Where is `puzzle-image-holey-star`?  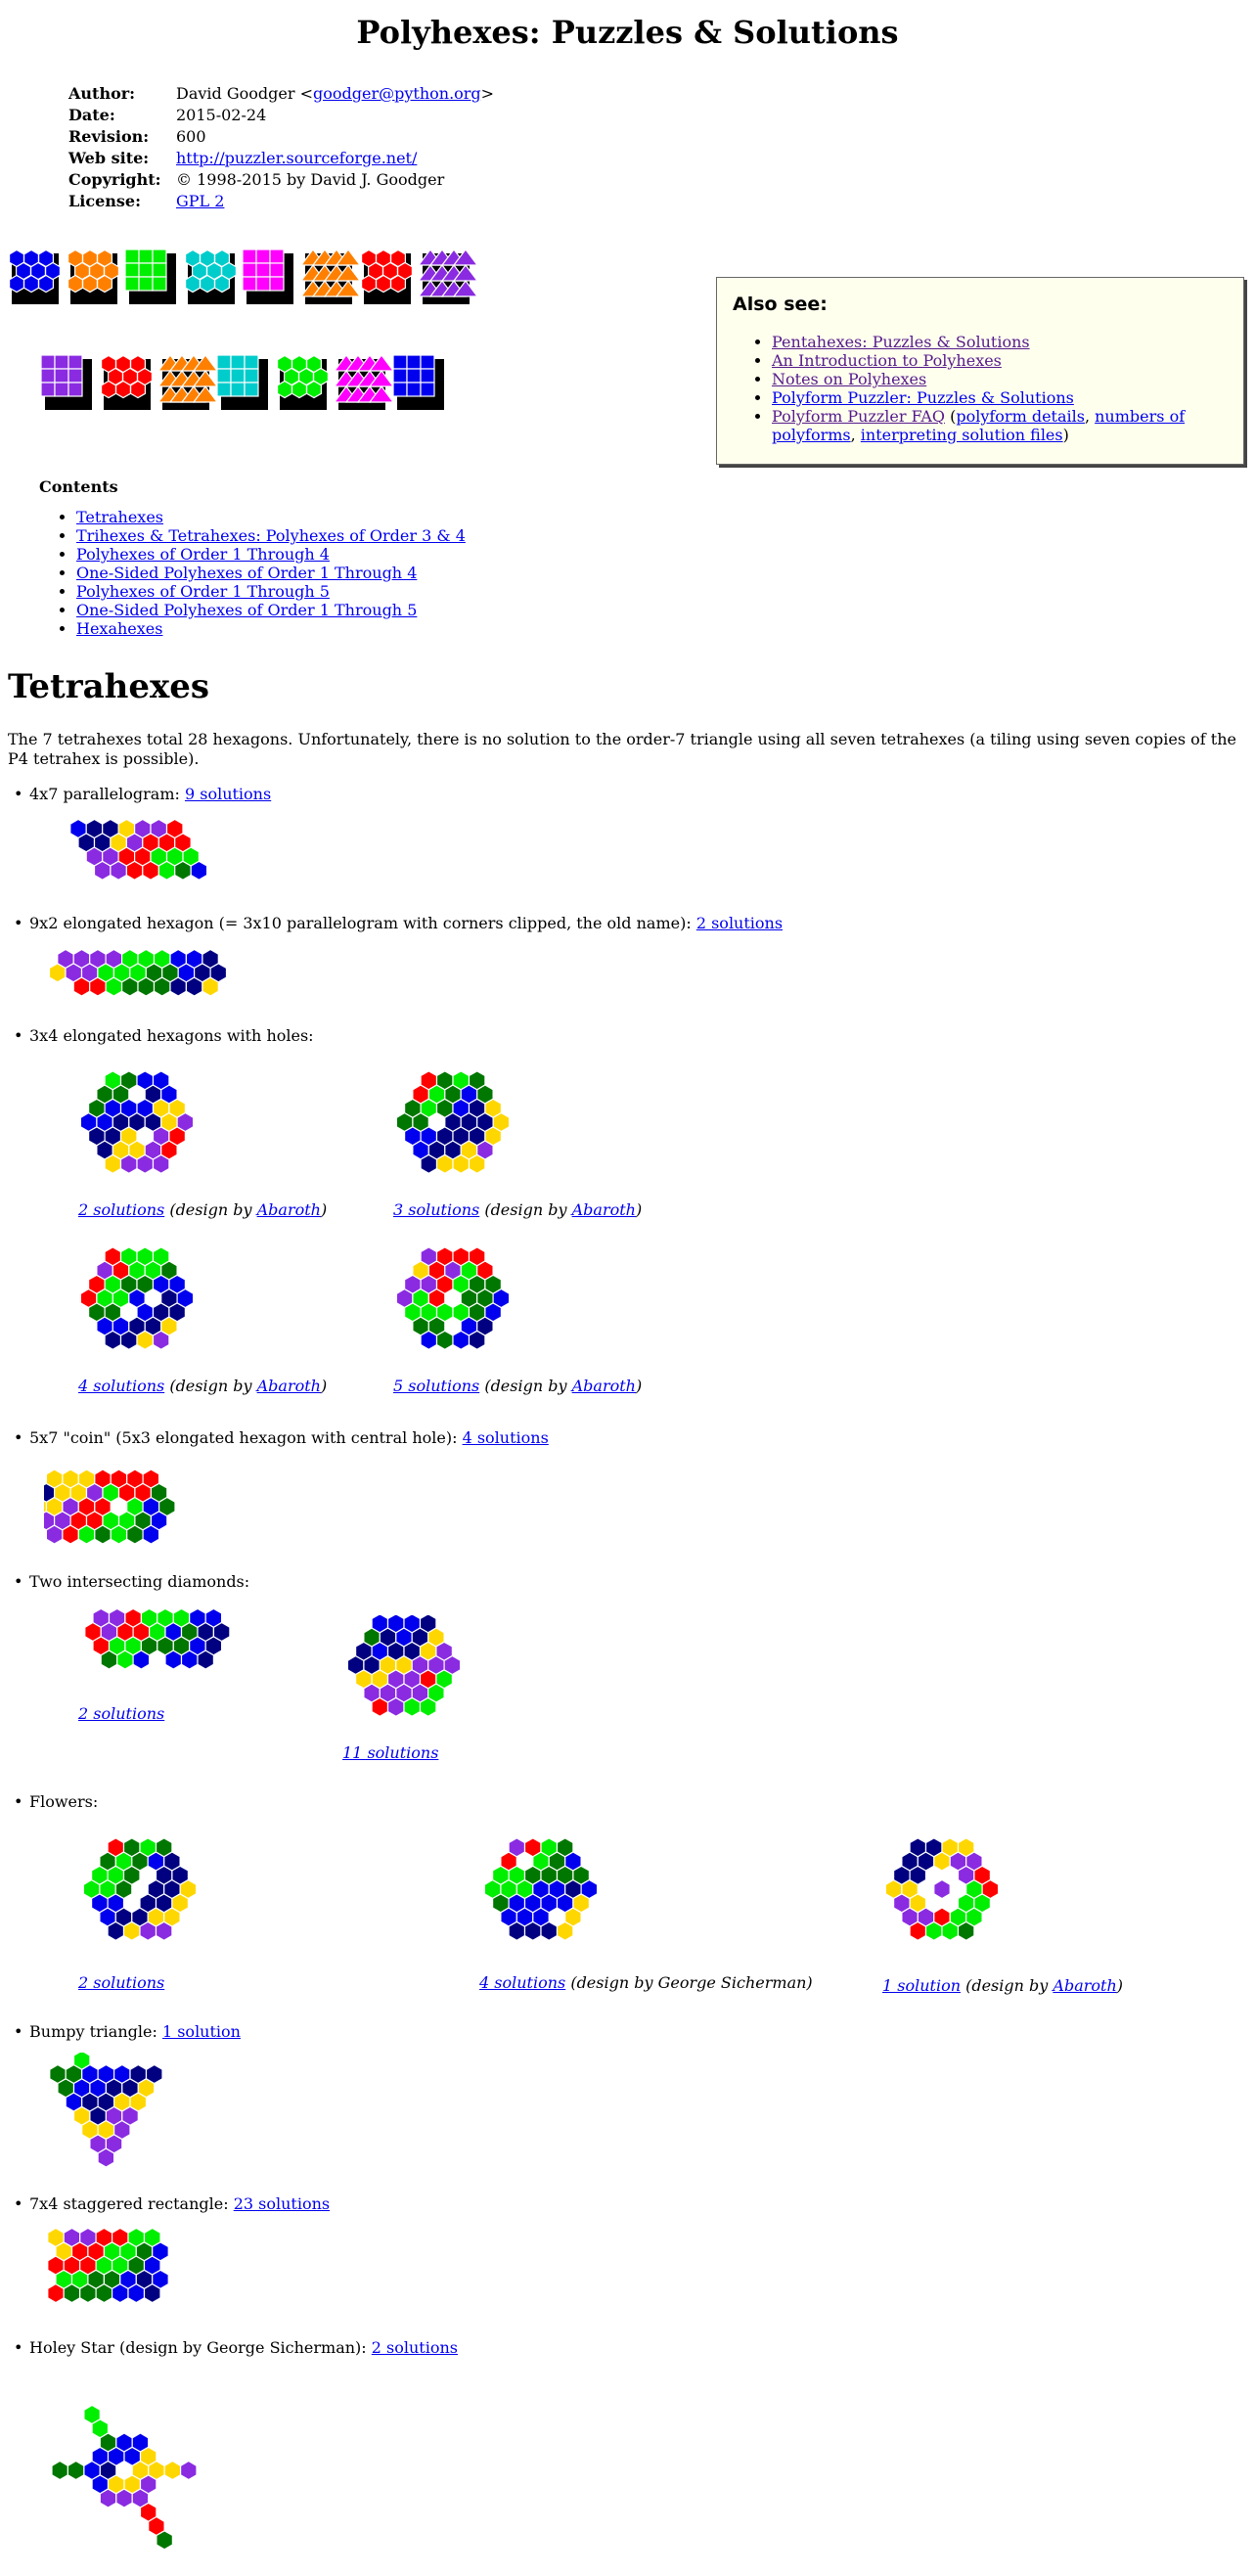 puzzle-image-holey-star is located at coordinates (129, 2468).